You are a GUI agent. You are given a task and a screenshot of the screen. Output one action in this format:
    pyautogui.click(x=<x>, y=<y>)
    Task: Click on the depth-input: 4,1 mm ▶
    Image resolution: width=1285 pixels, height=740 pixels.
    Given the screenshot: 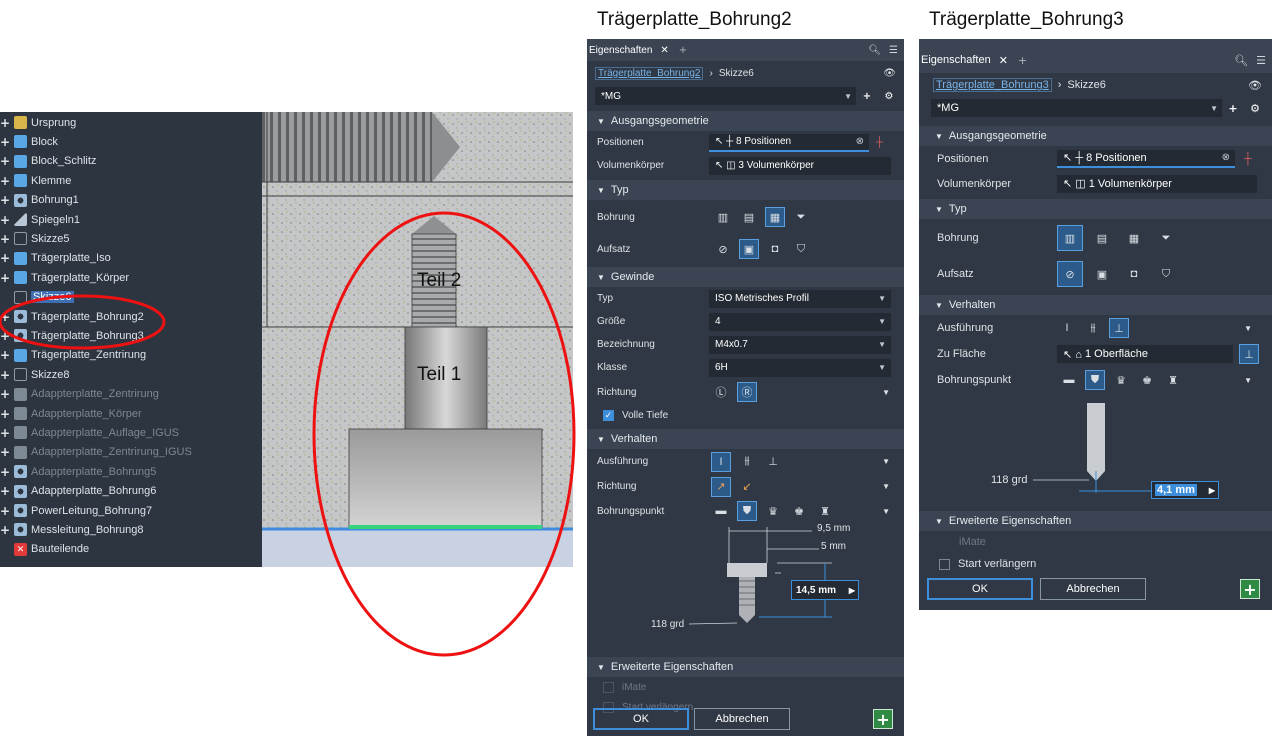 What is the action you would take?
    pyautogui.click(x=1185, y=490)
    